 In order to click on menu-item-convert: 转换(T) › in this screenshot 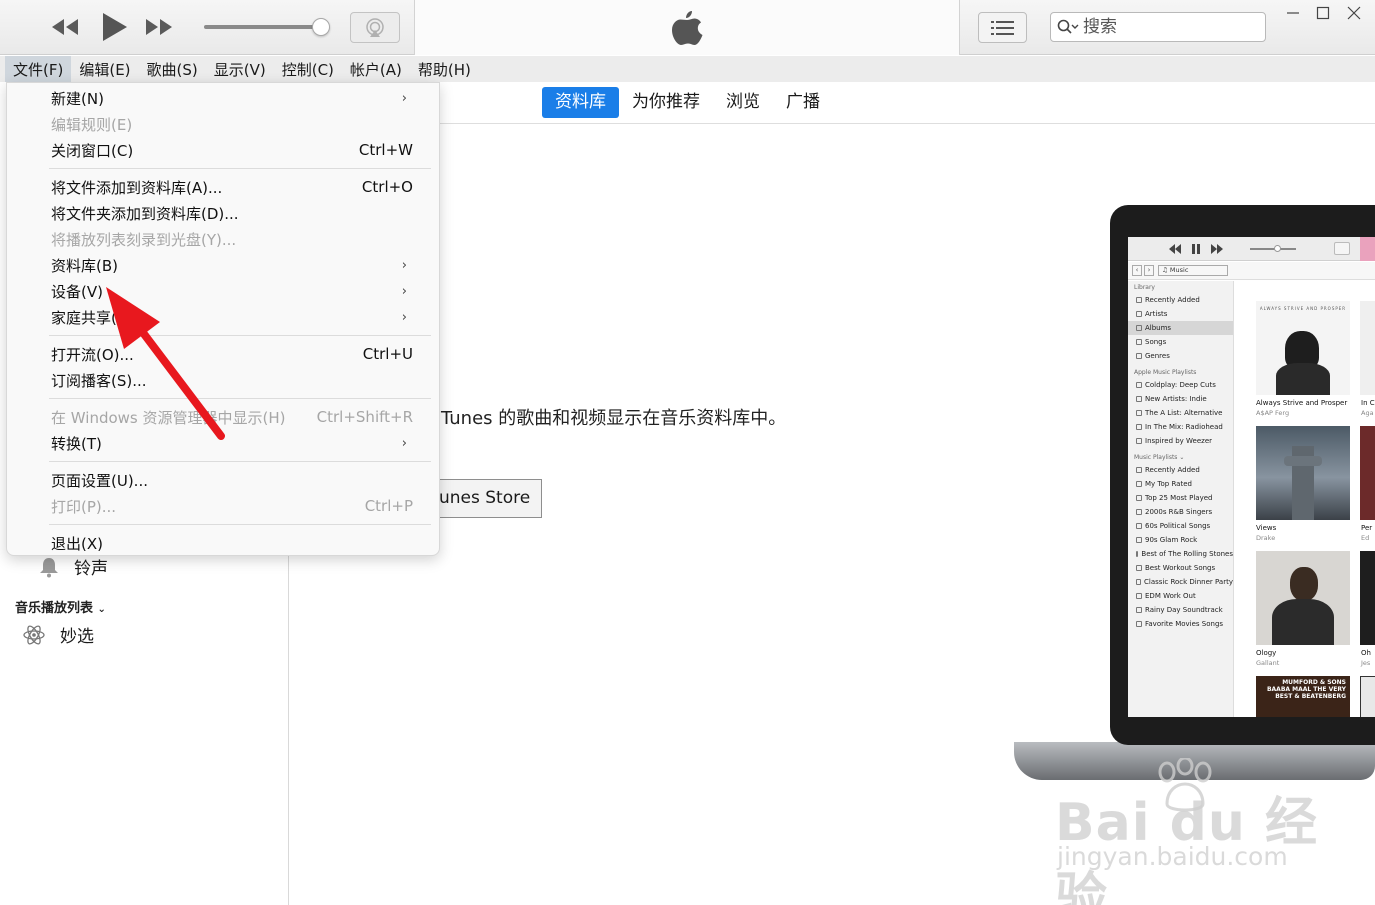, I will do `click(232, 443)`.